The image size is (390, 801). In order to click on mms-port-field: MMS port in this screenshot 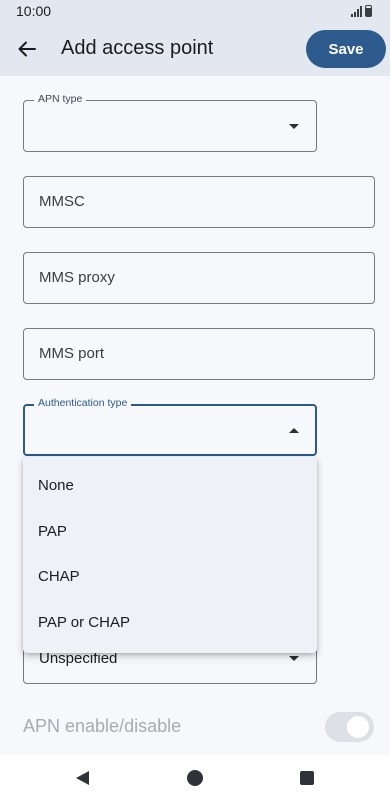, I will do `click(199, 354)`.